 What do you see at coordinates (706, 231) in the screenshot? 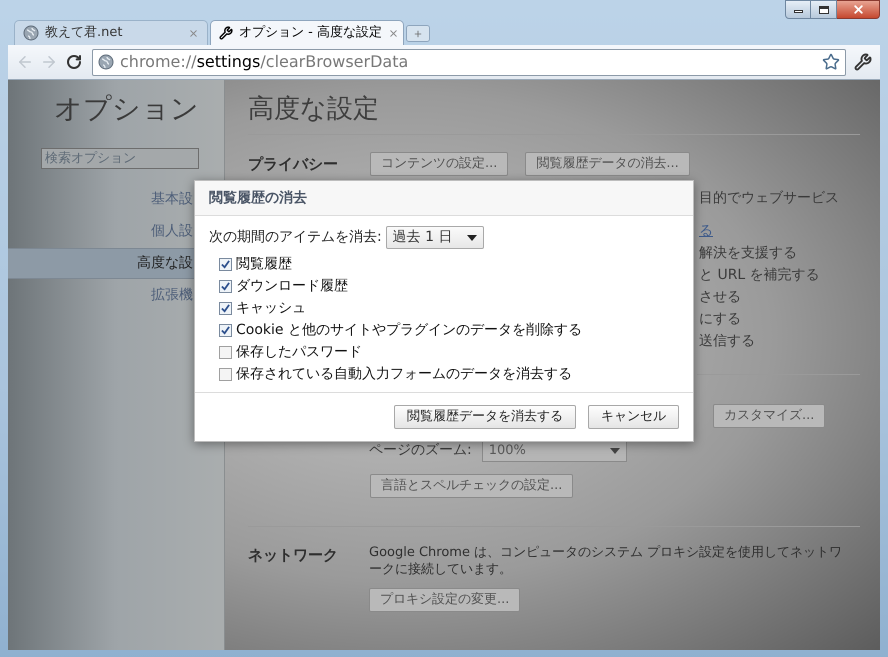
I see `setting-link: る` at bounding box center [706, 231].